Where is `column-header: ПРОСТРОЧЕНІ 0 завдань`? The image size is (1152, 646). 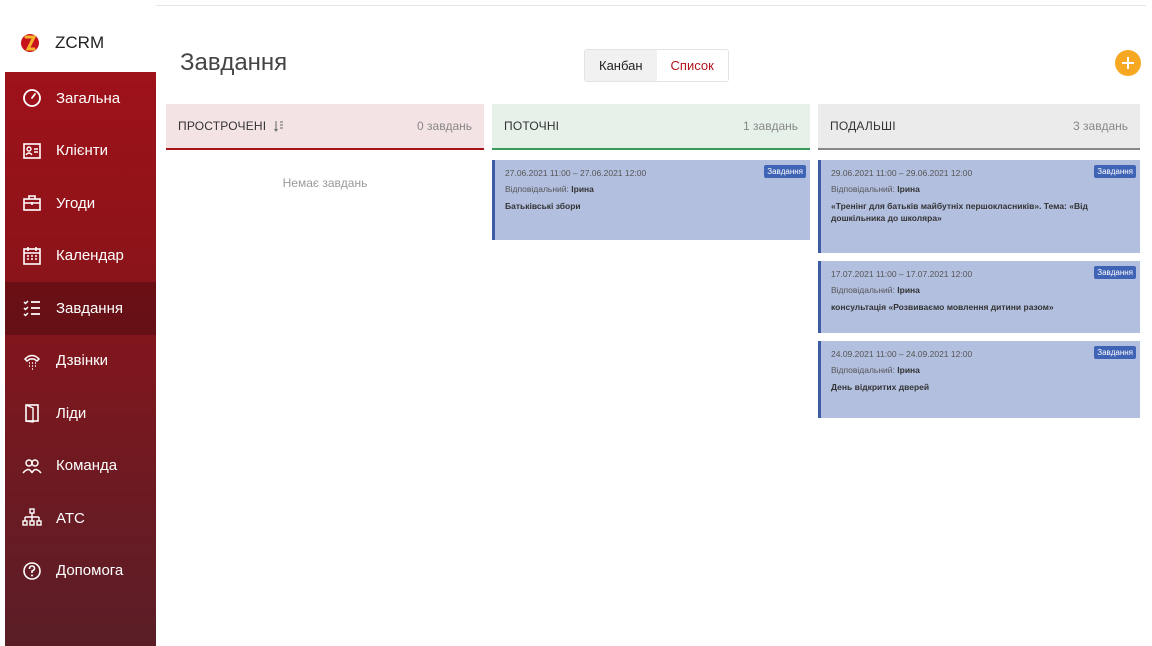 column-header: ПРОСТРОЧЕНІ 0 завдань is located at coordinates (325, 127).